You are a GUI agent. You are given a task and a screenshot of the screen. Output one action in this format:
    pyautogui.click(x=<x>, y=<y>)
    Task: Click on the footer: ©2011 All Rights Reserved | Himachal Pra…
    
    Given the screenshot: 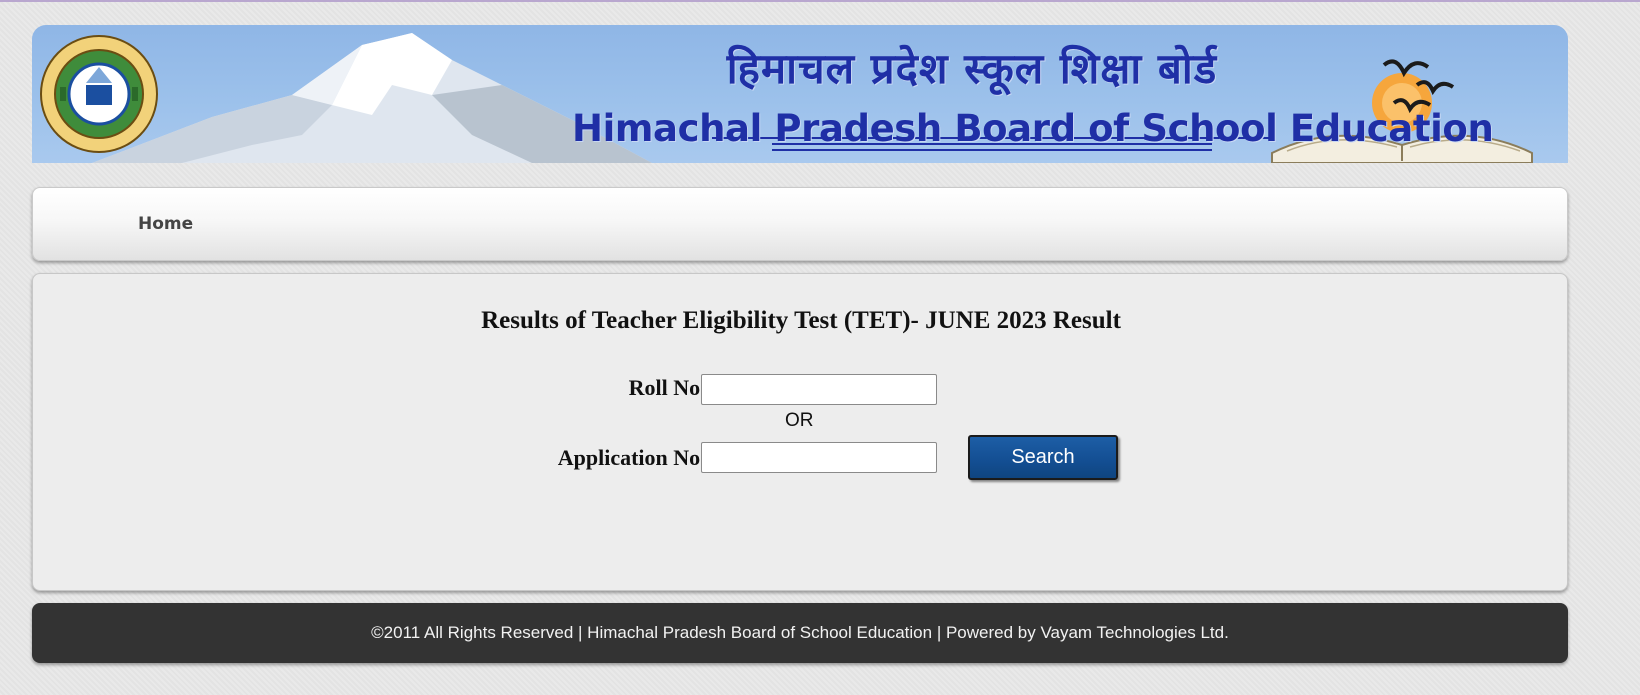 What is the action you would take?
    pyautogui.click(x=800, y=633)
    